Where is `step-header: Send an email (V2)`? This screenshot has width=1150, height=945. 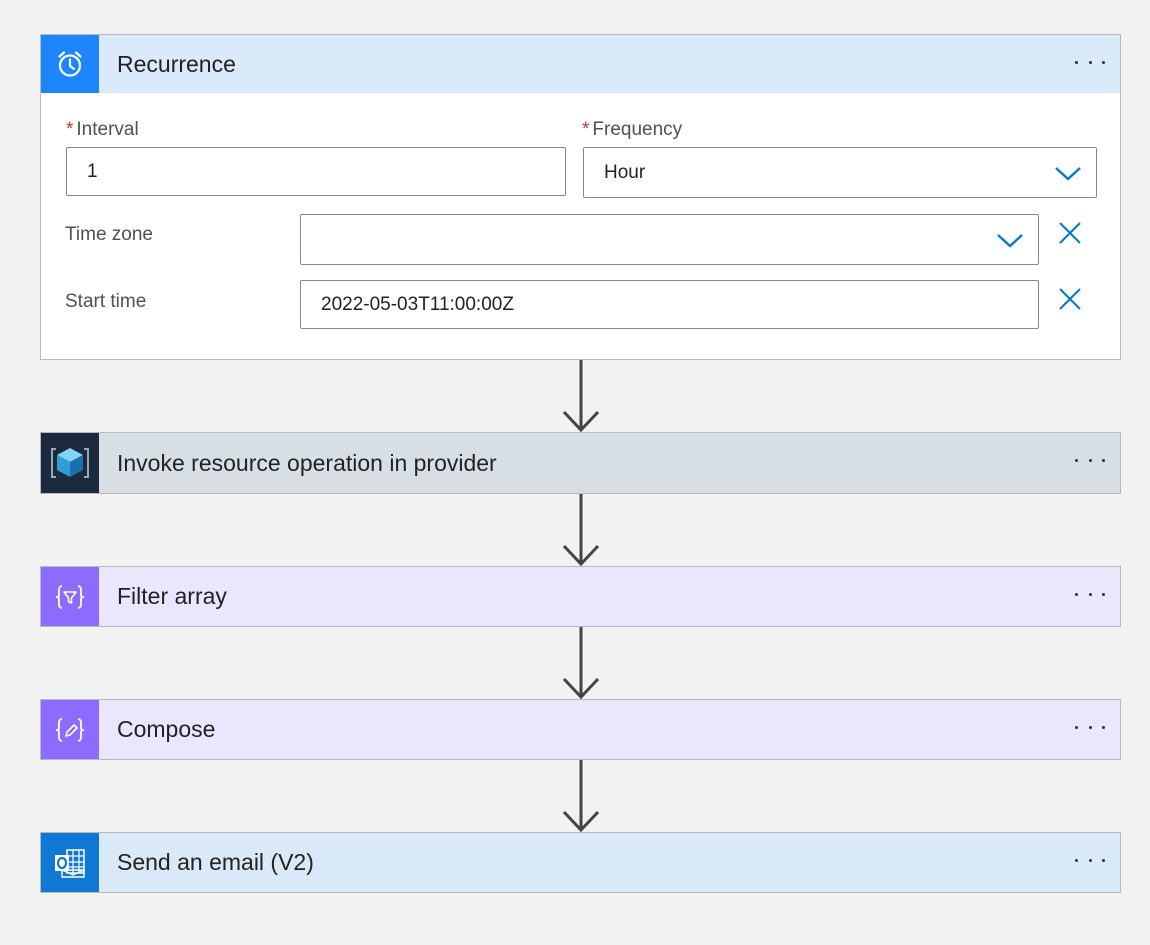
step-header: Send an email (V2) is located at coordinates (580, 862).